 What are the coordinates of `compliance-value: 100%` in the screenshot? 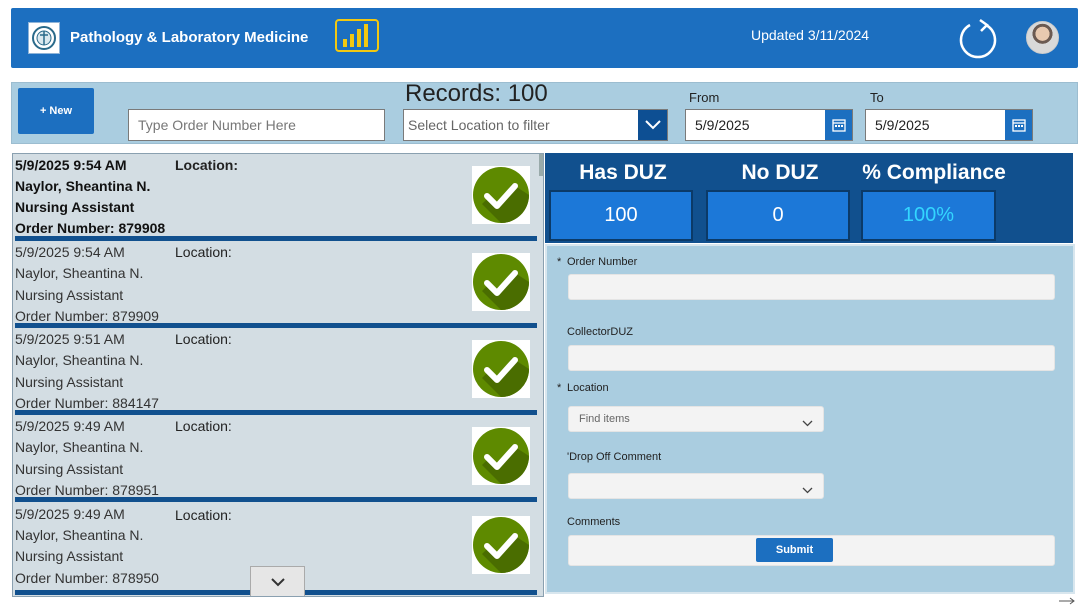 It's located at (928, 215).